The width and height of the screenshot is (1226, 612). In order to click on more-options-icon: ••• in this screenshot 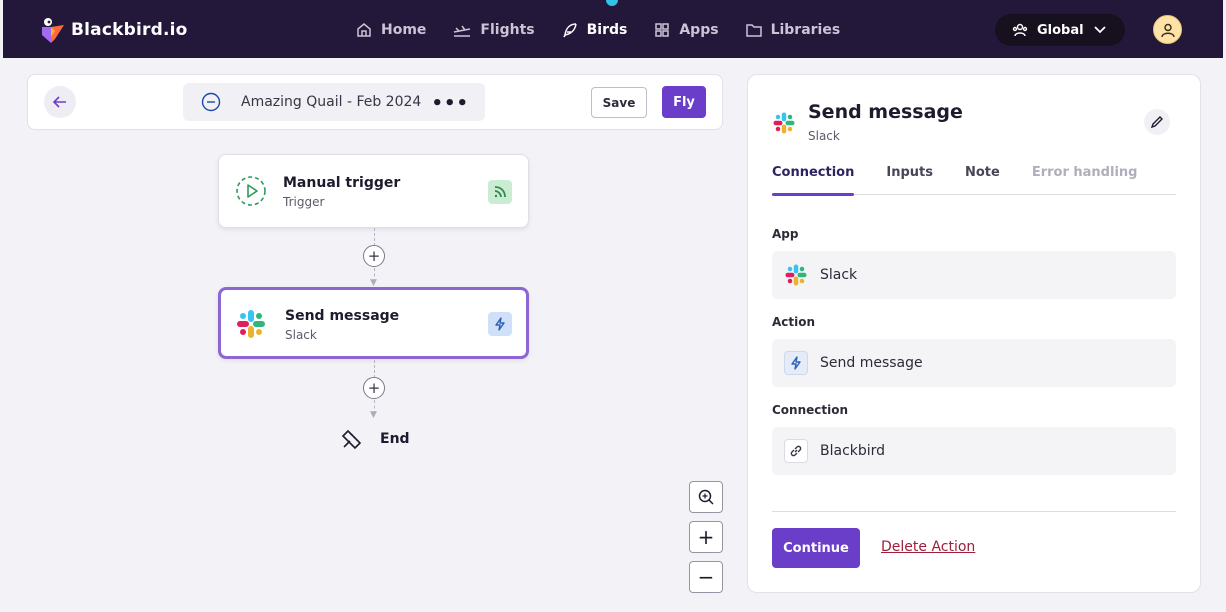, I will do `click(450, 103)`.